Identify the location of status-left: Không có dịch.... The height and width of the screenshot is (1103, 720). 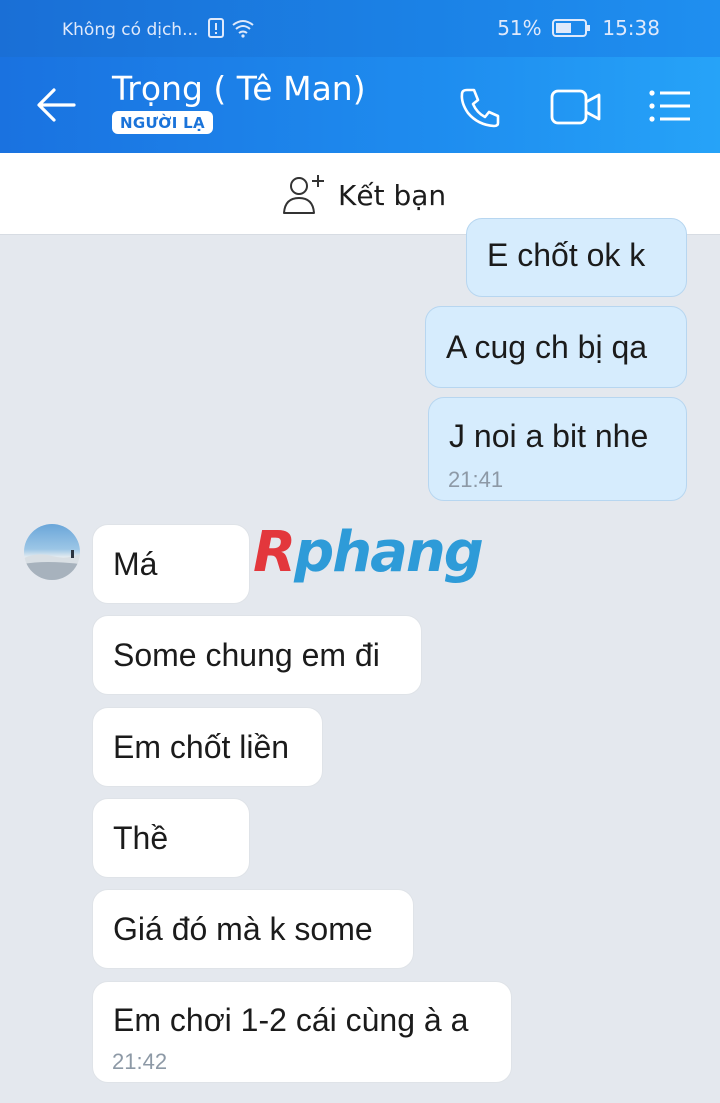
(158, 29).